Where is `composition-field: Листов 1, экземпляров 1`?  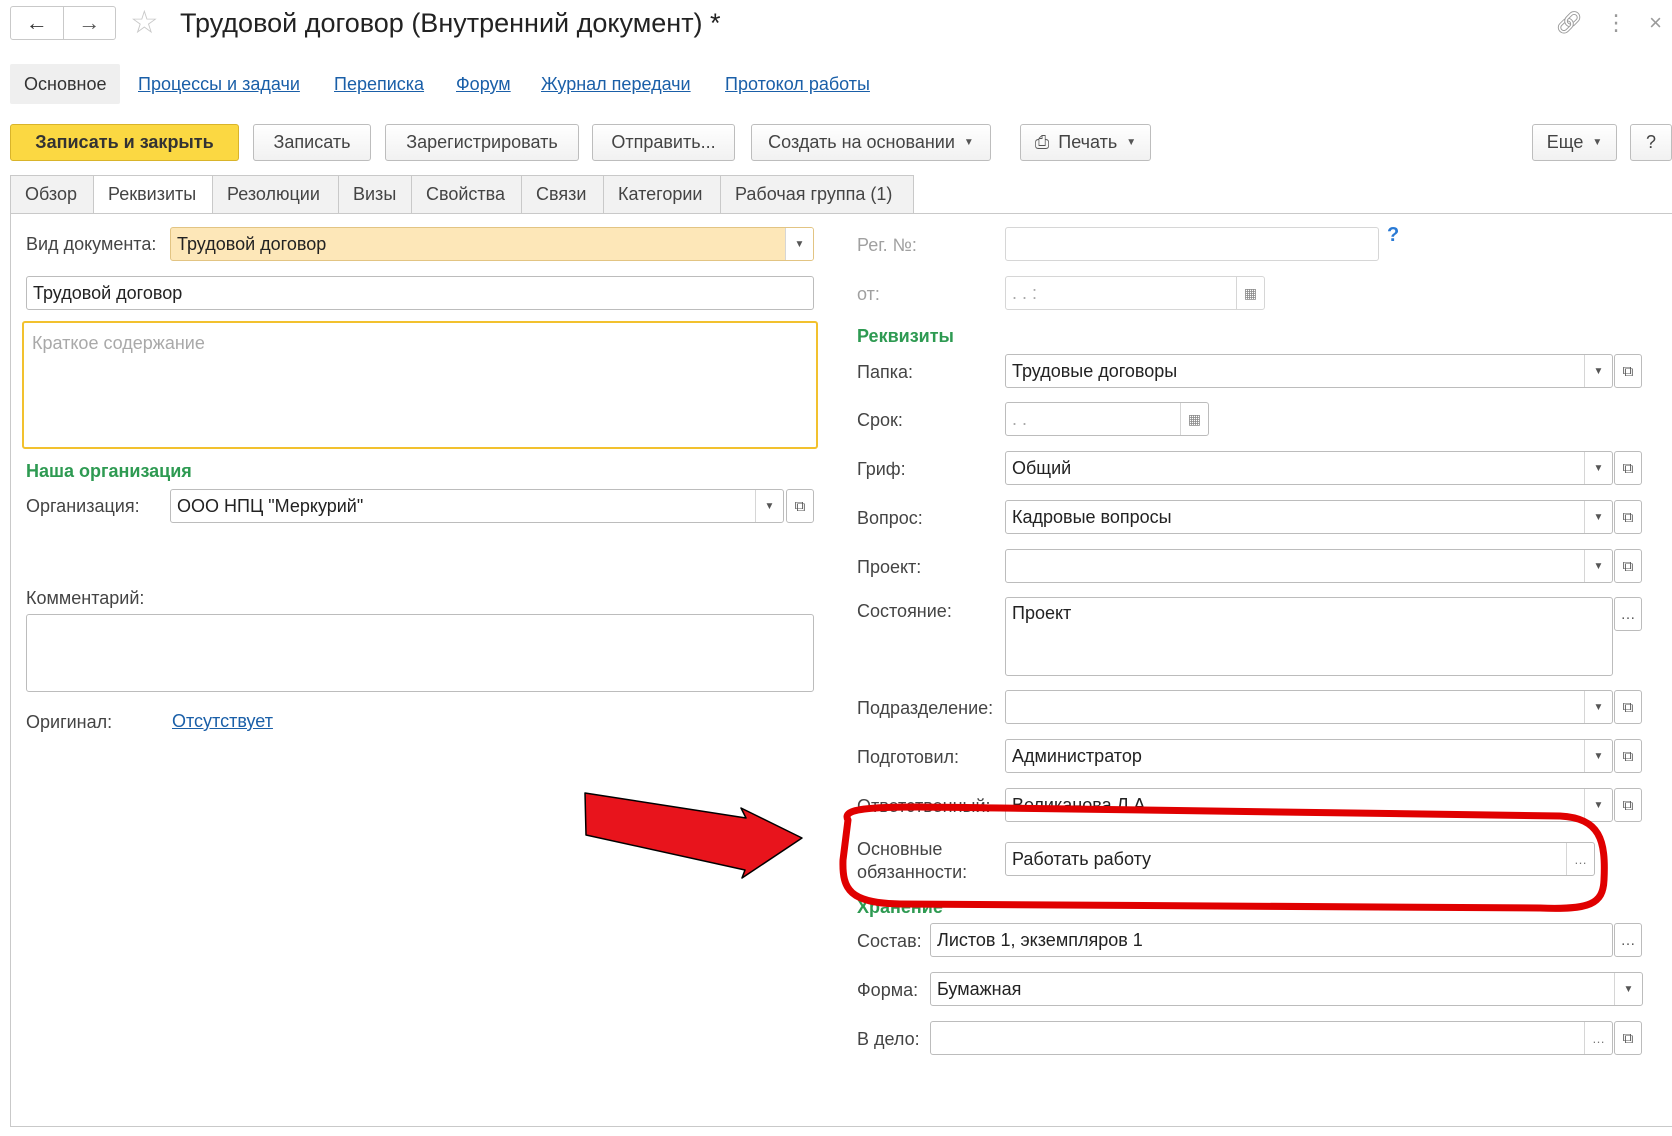
composition-field: Листов 1, экземпляров 1 is located at coordinates (1271, 940).